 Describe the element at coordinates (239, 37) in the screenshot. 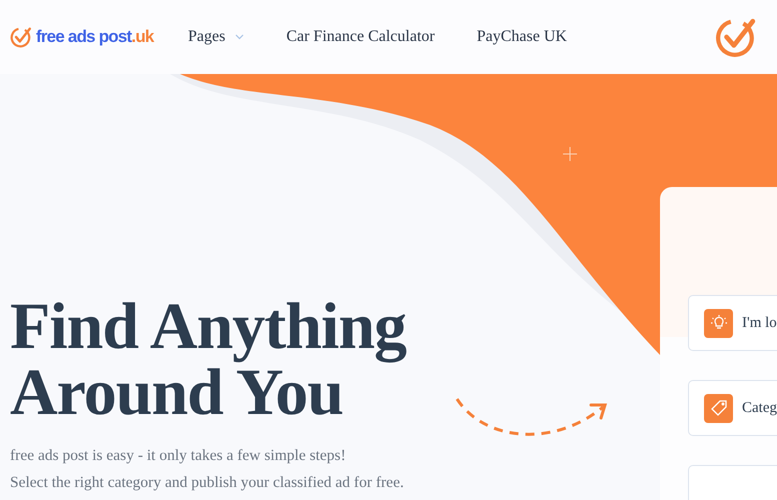

I see `chevron-down-icon` at that location.